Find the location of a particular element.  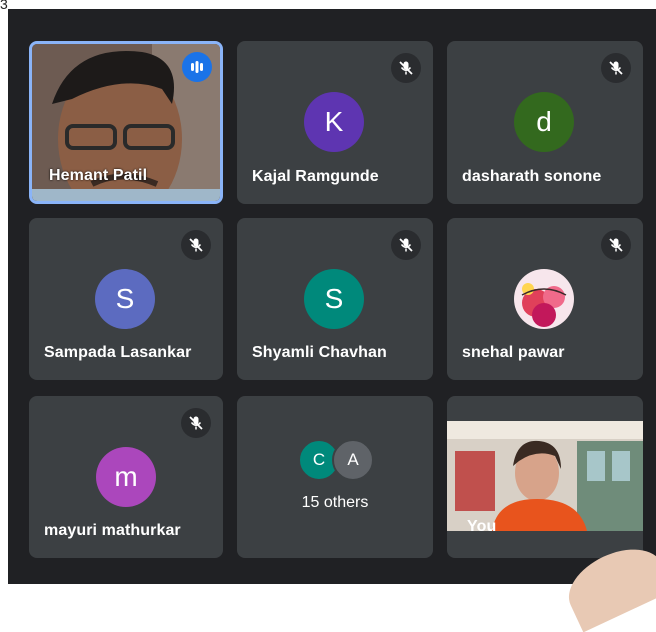

self-view-tile: You is located at coordinates (545, 477).